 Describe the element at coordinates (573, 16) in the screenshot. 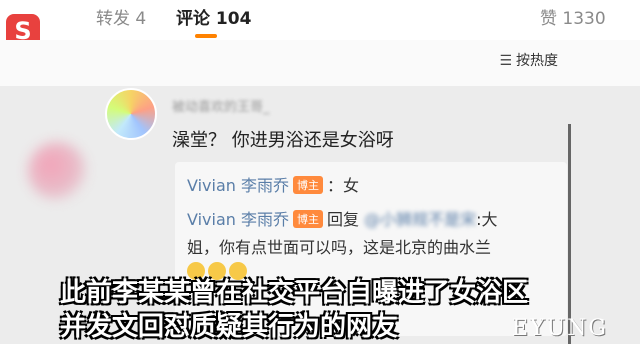

I see `tab-likes: 赞 1330` at that location.